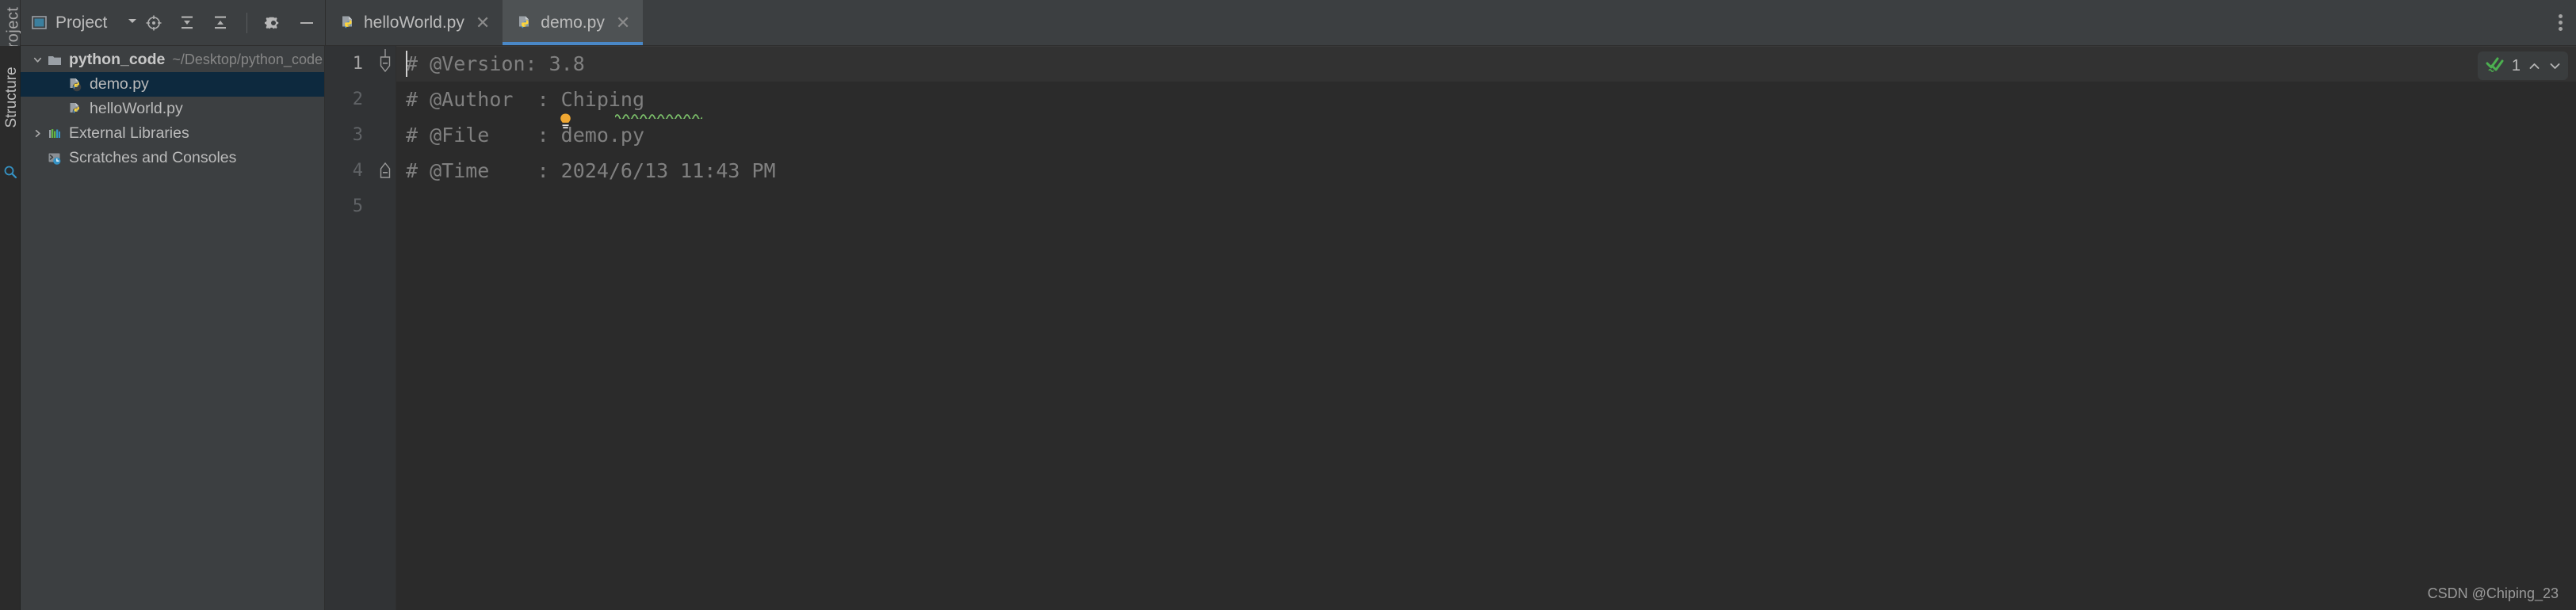 Image resolution: width=2576 pixels, height=610 pixels. I want to click on project-panel-actions, so click(230, 23).